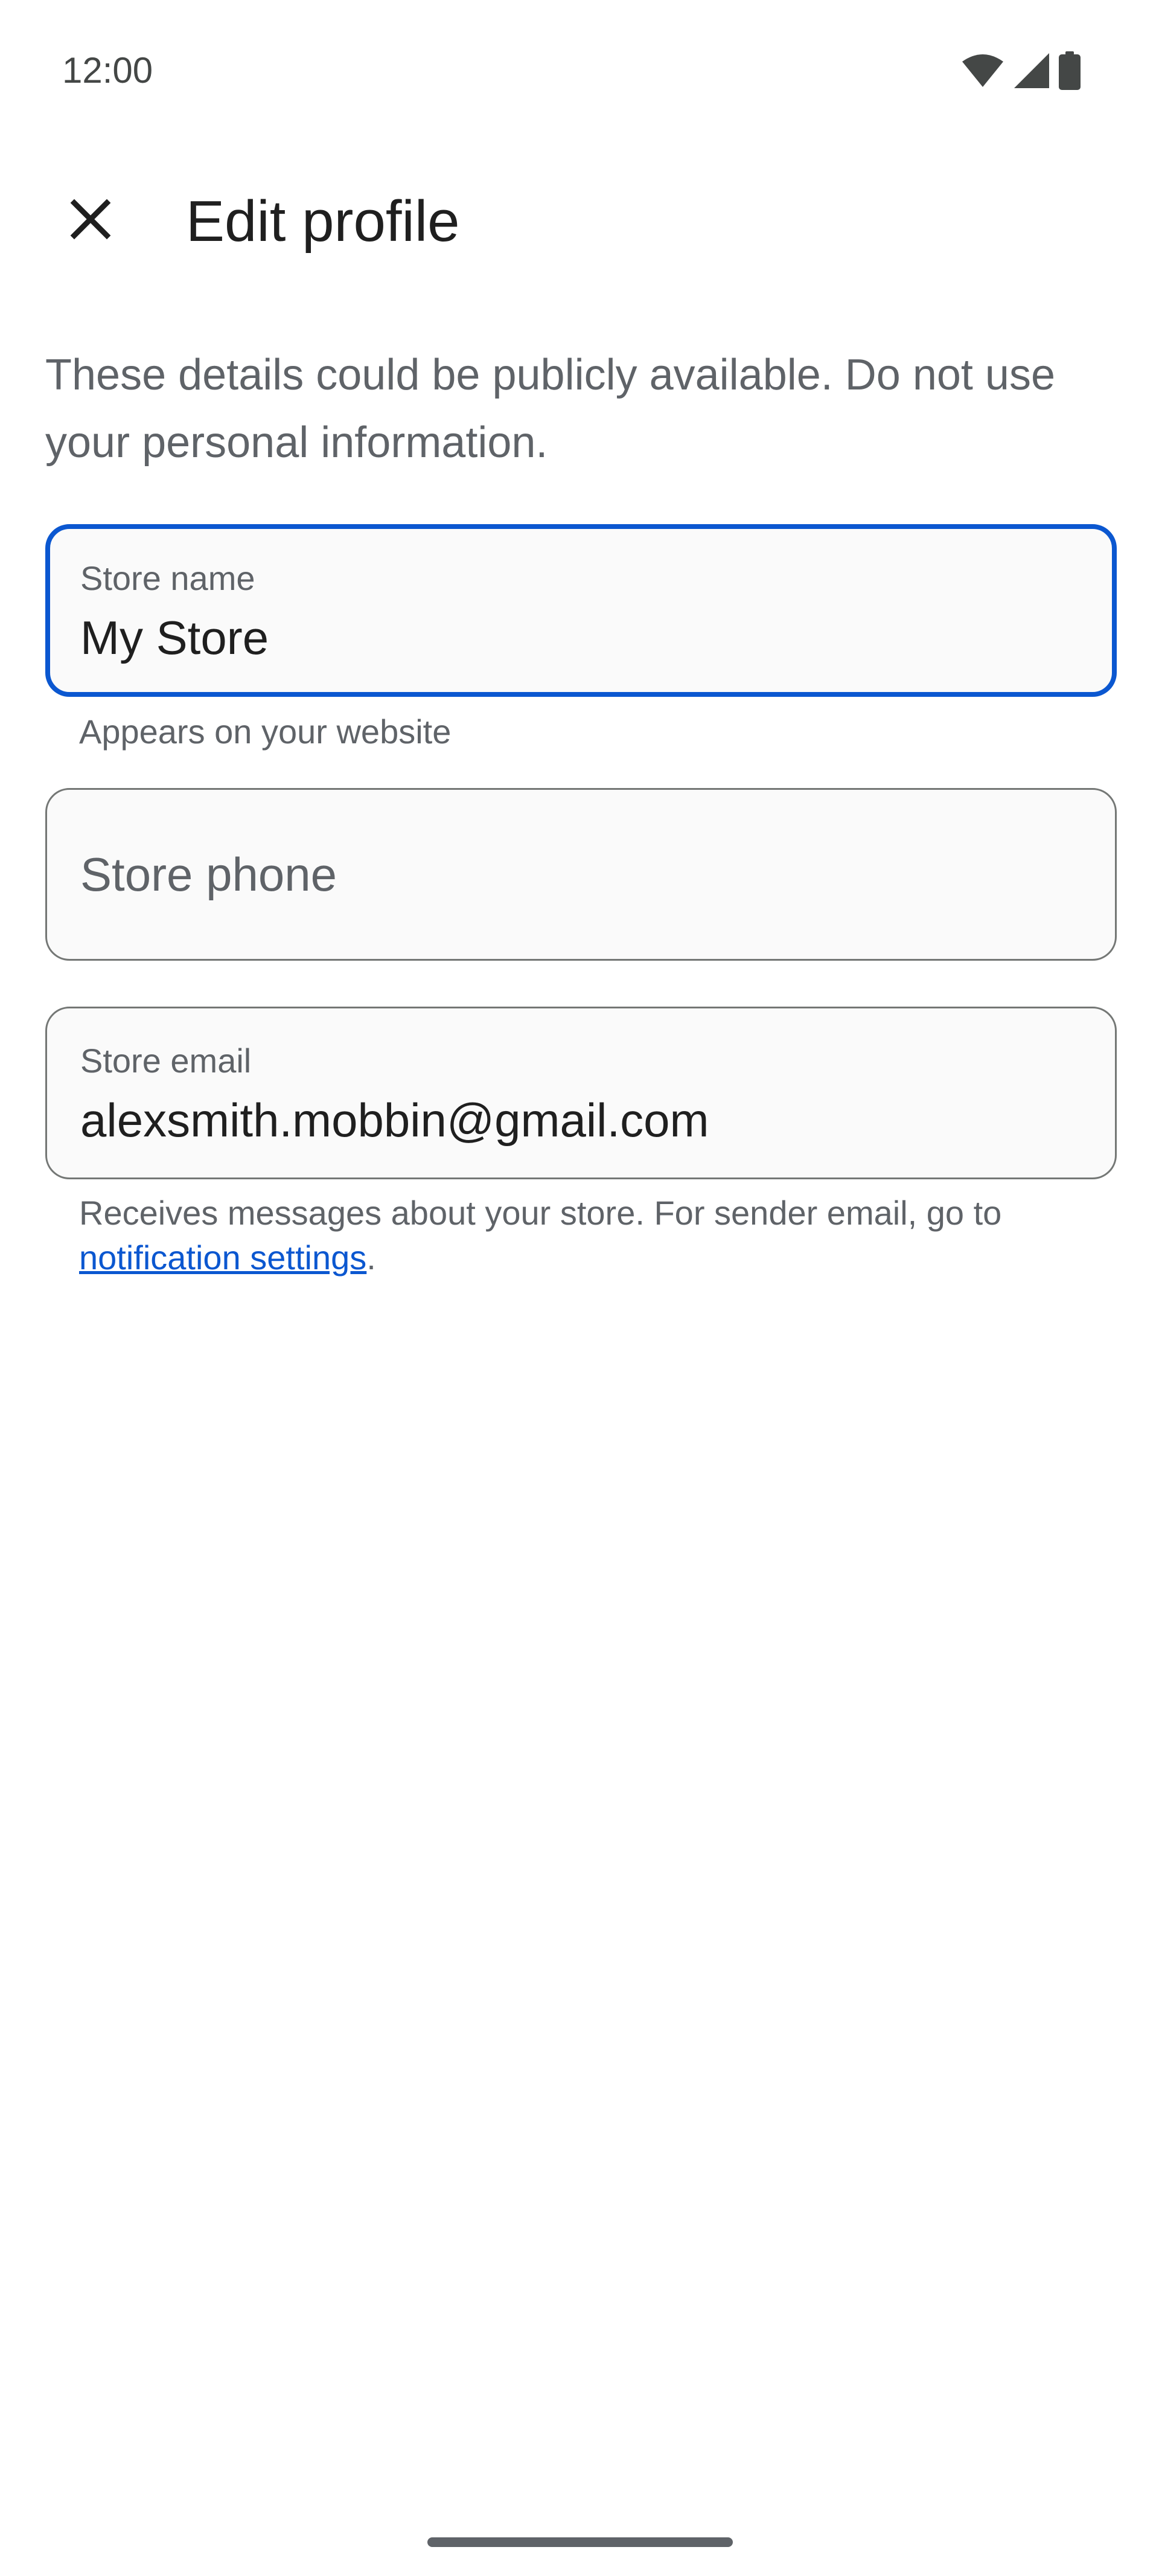 This screenshot has height=2576, width=1159. I want to click on close-button, so click(90, 220).